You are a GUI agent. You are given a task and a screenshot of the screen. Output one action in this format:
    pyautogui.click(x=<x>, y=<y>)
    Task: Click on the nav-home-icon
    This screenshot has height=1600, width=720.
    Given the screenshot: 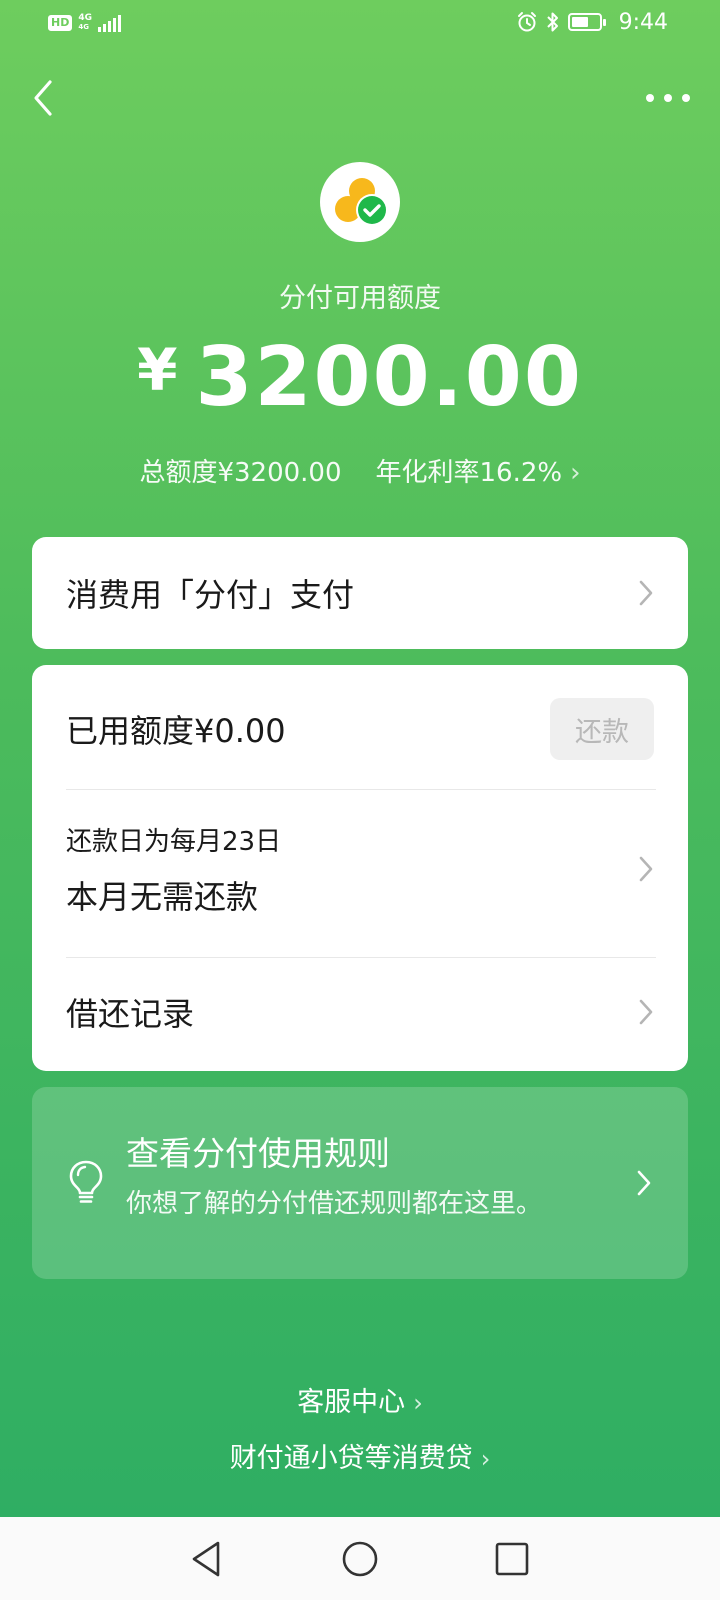 What is the action you would take?
    pyautogui.click(x=360, y=1559)
    